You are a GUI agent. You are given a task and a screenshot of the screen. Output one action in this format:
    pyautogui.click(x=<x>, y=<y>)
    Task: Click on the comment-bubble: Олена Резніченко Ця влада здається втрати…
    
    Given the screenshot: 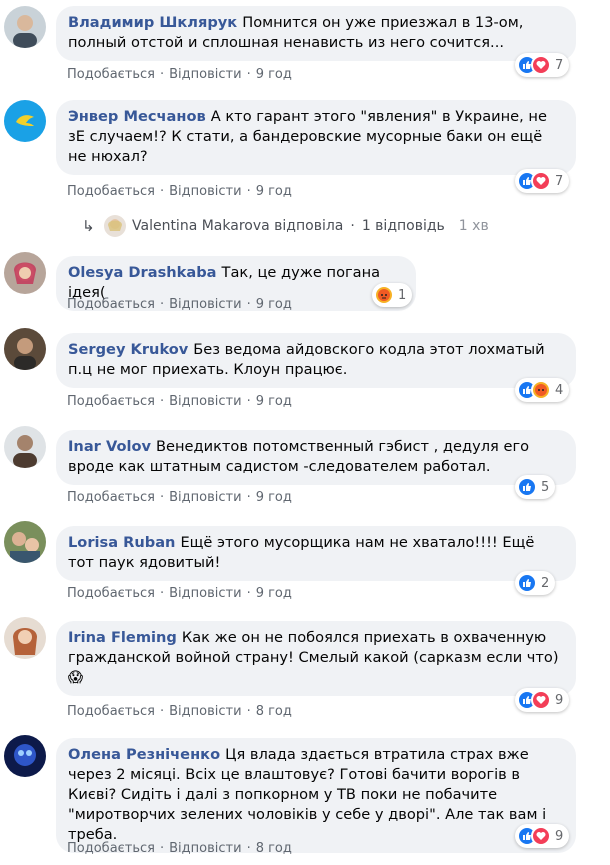 What is the action you would take?
    pyautogui.click(x=316, y=795)
    